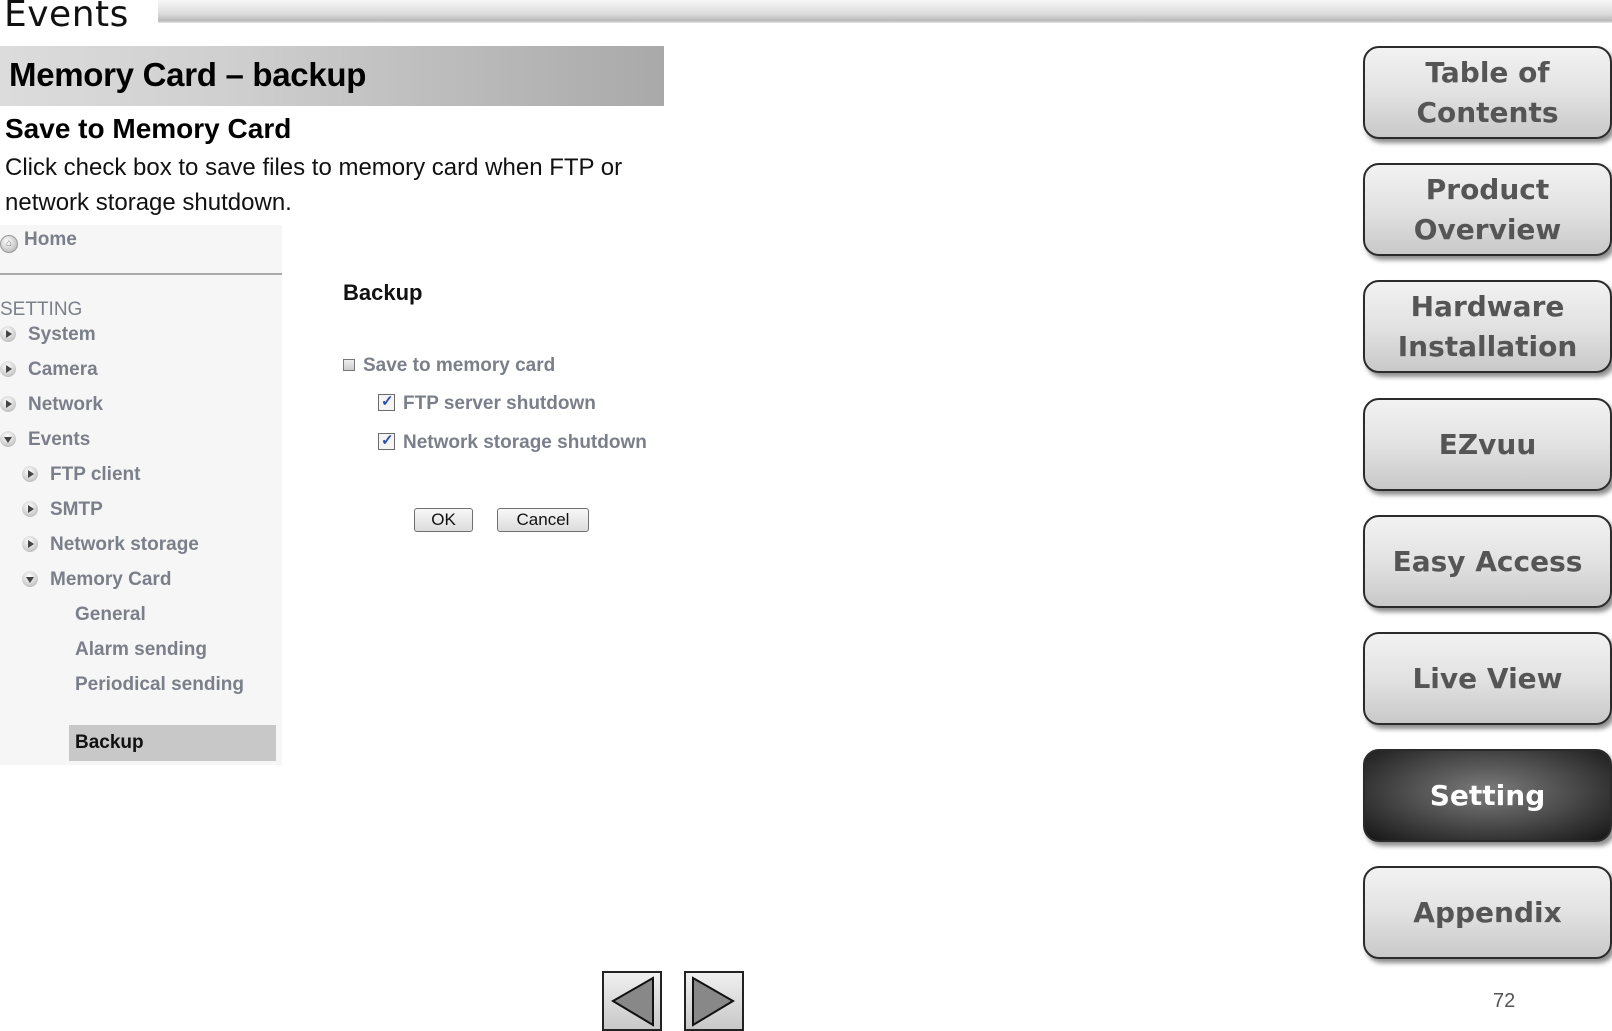 The height and width of the screenshot is (1031, 1612). Describe the element at coordinates (383, 292) in the screenshot. I see `backup-form-title: Backup` at that location.